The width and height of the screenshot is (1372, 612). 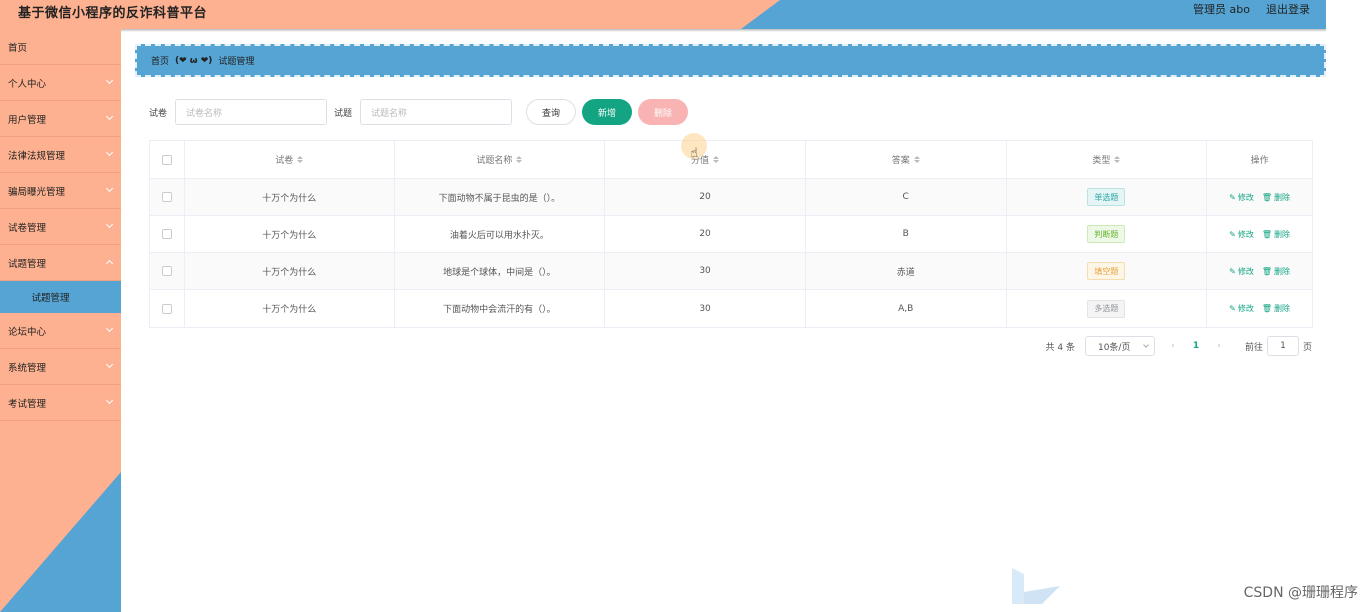 I want to click on table-header-row: 试卷 试题名称 分值 答案 类型 操作, so click(x=731, y=160).